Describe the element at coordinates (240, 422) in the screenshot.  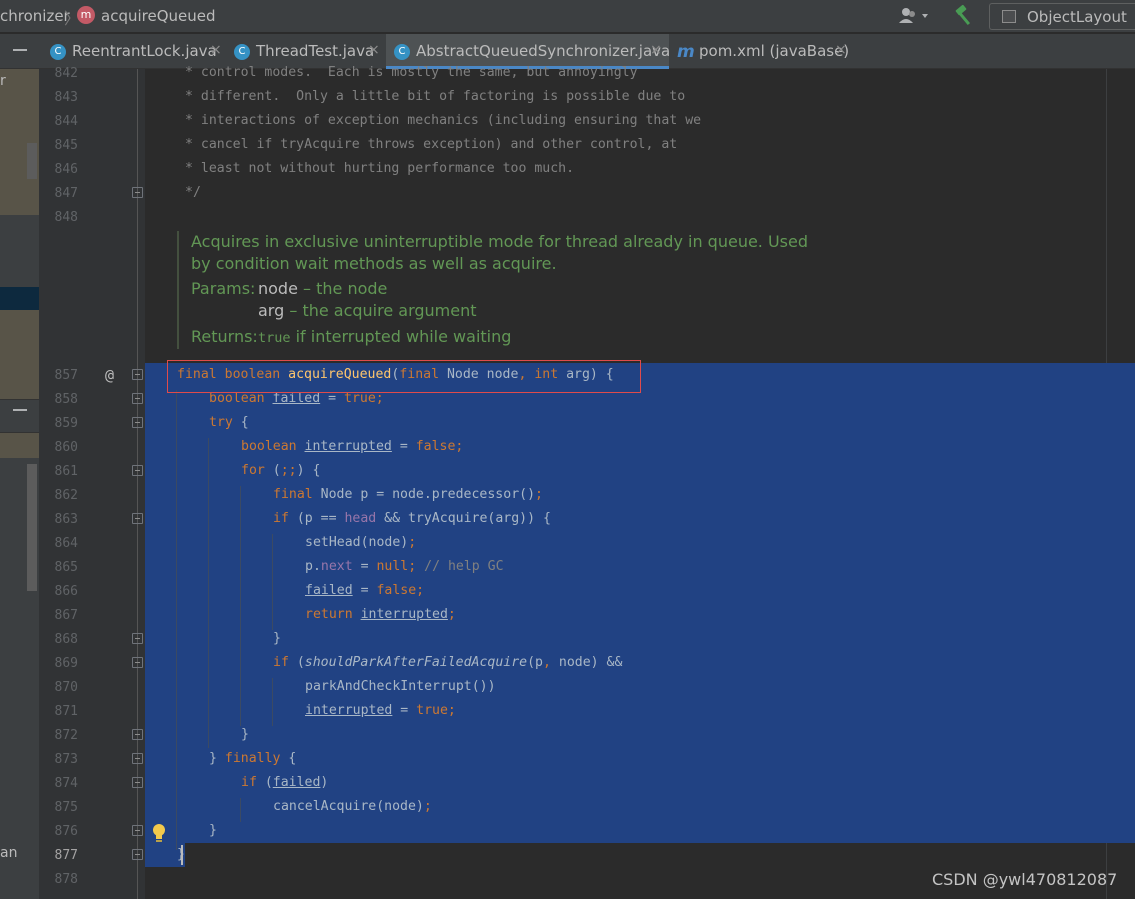
I see `code-token: {` at that location.